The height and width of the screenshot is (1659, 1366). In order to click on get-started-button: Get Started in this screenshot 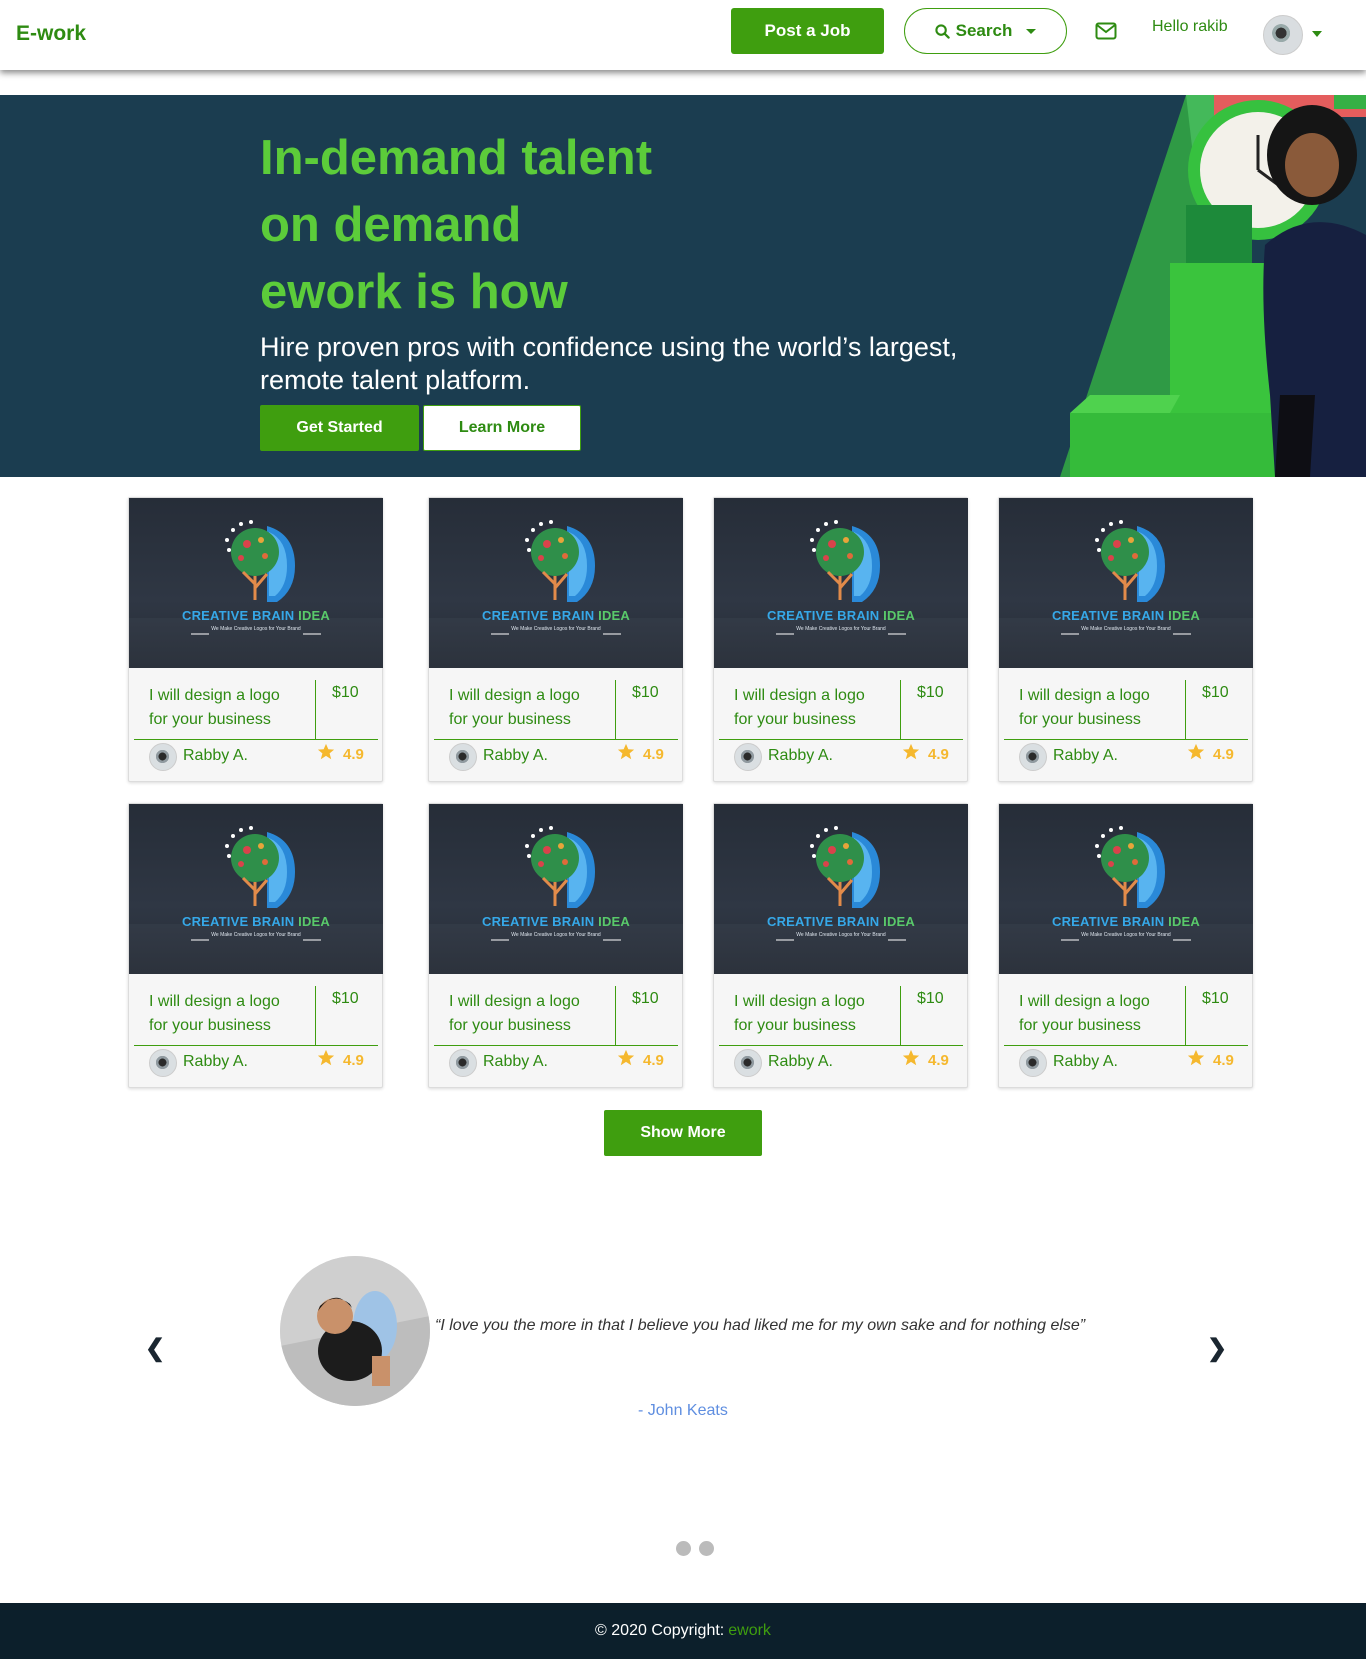, I will do `click(339, 428)`.